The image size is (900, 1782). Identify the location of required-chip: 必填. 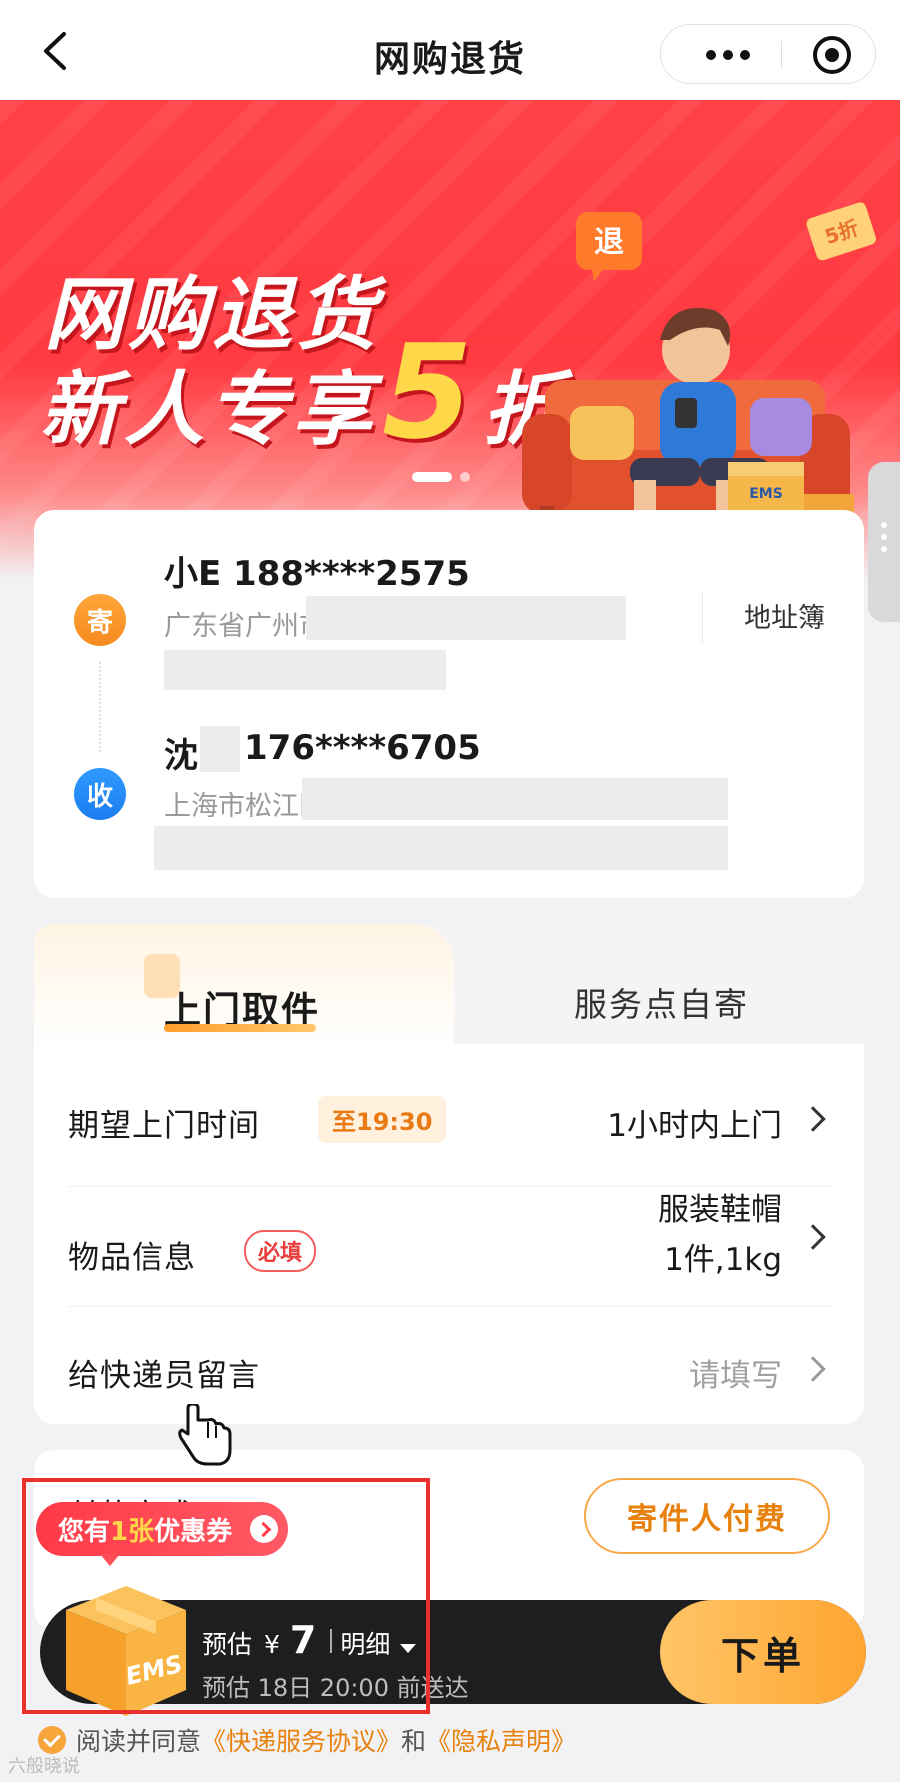
(280, 1251).